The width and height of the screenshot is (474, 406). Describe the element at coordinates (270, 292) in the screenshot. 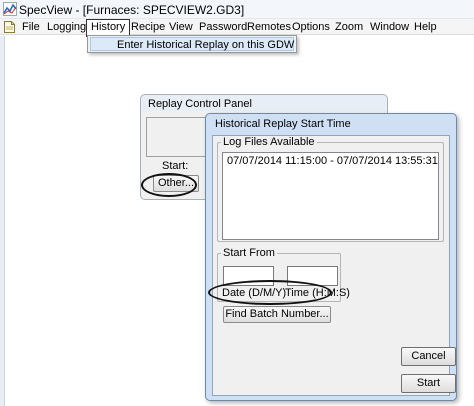

I see `highlight-ellipse-find-batch` at that location.